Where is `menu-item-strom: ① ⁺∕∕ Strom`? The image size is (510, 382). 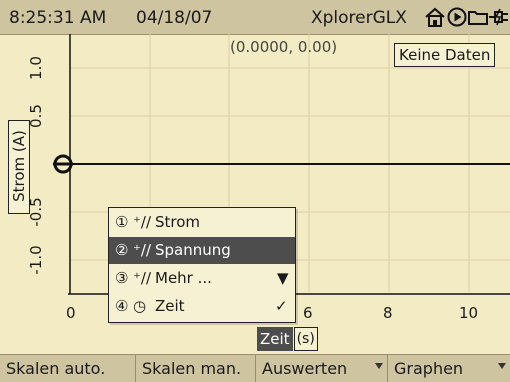
menu-item-strom: ① ⁺∕∕ Strom is located at coordinates (202, 222).